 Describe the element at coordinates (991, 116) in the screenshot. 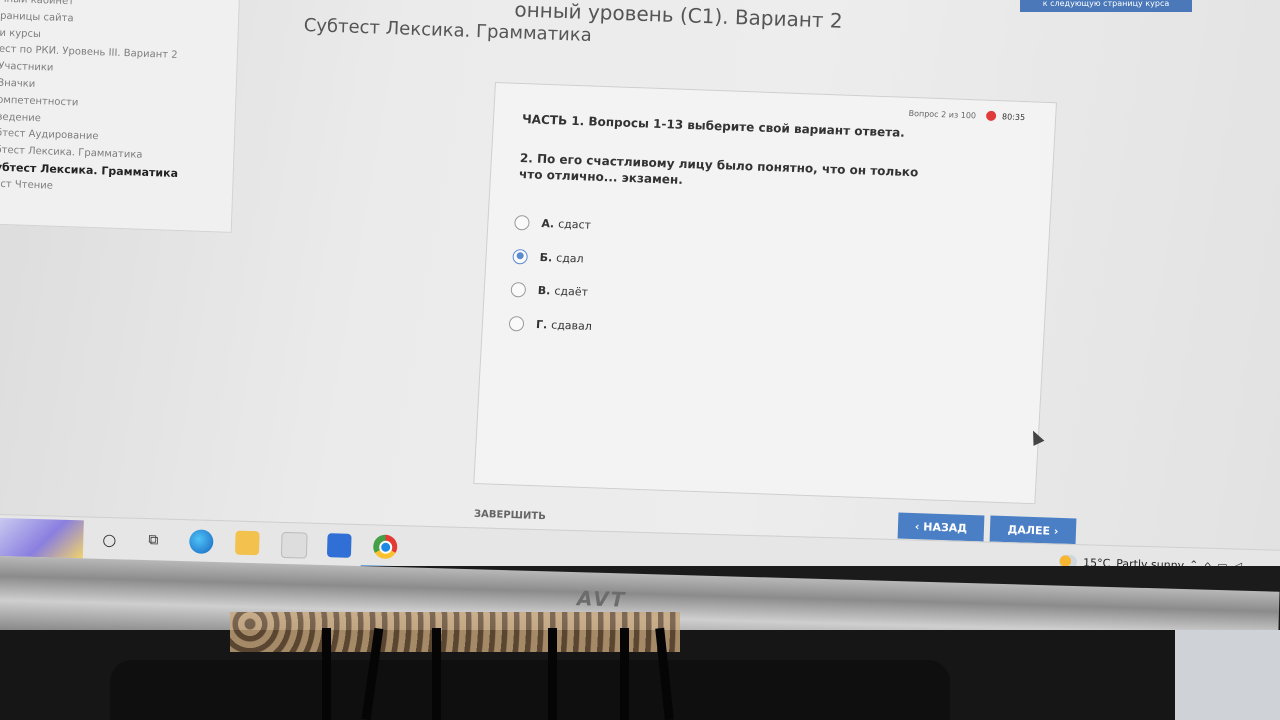

I see `timer-icon` at that location.